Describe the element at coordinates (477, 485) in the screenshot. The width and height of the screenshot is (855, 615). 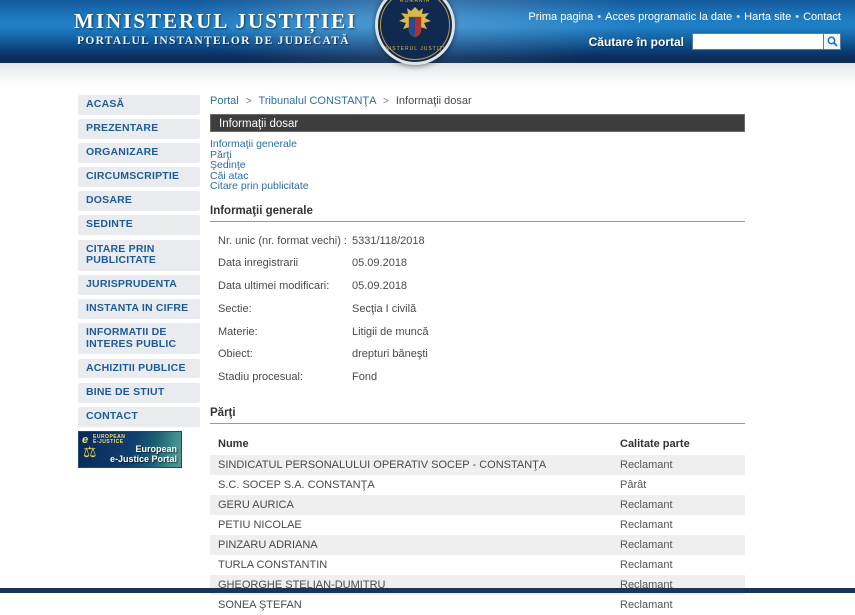
I see `table-row: S.C. SOCEP S.A. CONSTANŢA Pârât` at that location.